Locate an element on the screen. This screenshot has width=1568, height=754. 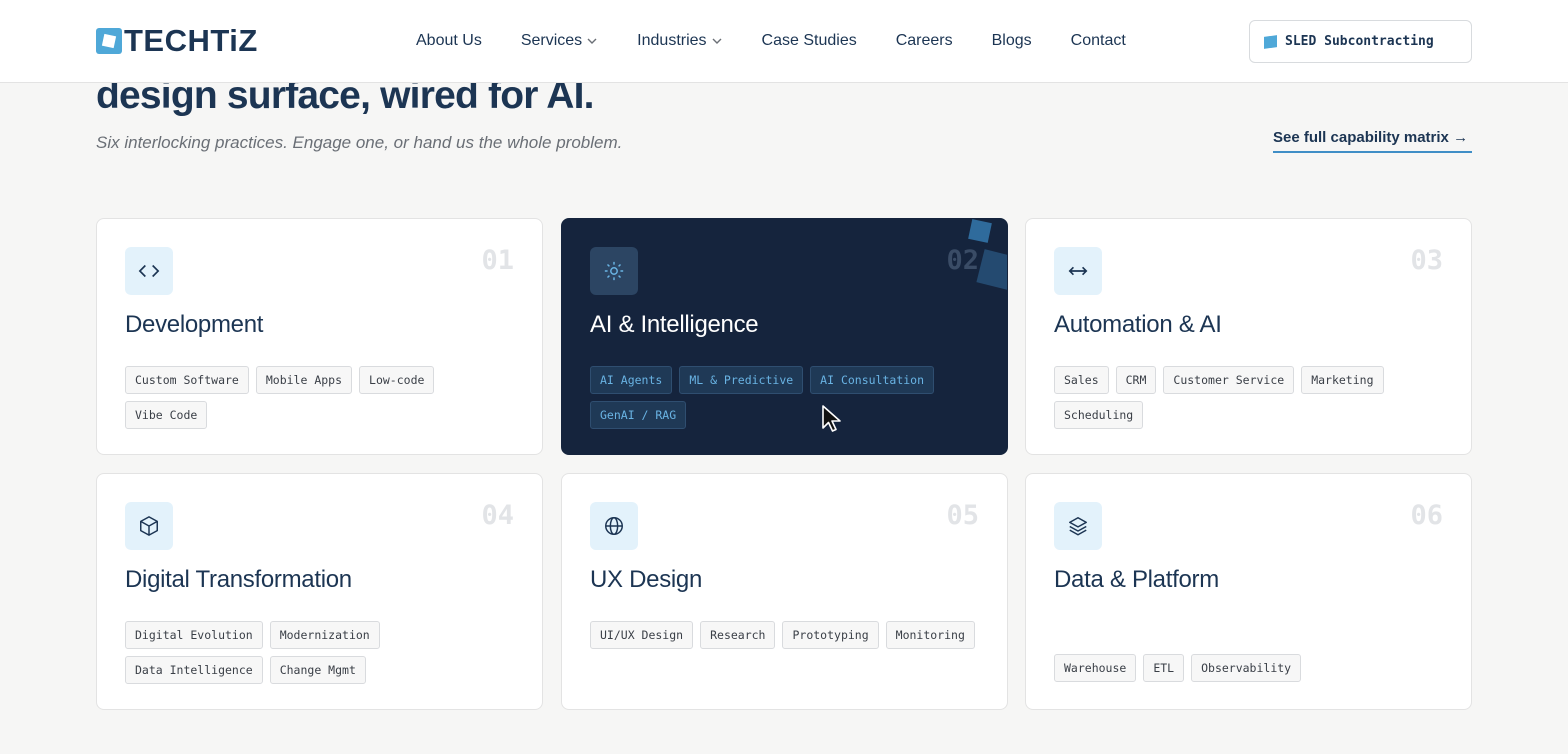
card-number: 03 is located at coordinates (1426, 260).